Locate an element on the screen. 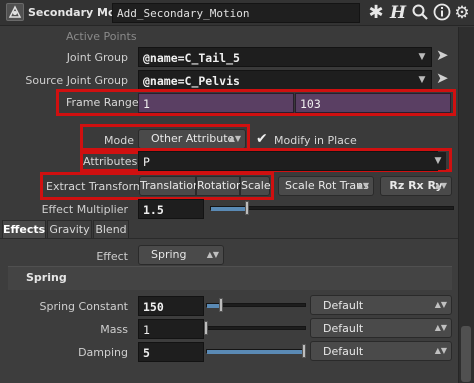 This screenshot has width=474, height=383. attributes-label: Attributes is located at coordinates (110, 161).